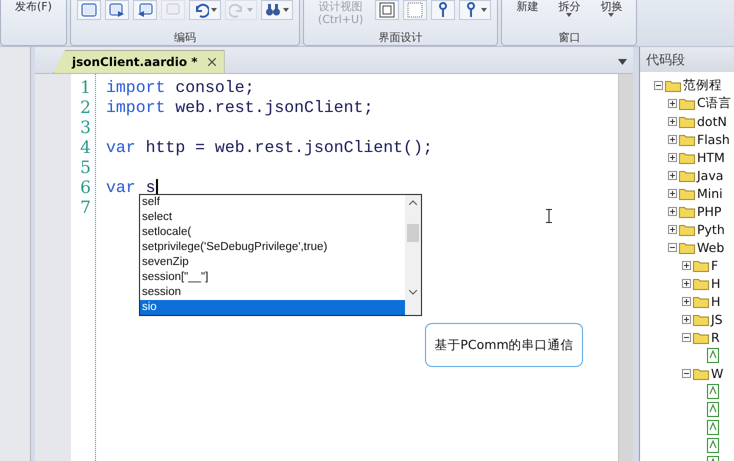 Image resolution: width=734 pixels, height=461 pixels. I want to click on ribbon-button: 发布(F), so click(33, 6).